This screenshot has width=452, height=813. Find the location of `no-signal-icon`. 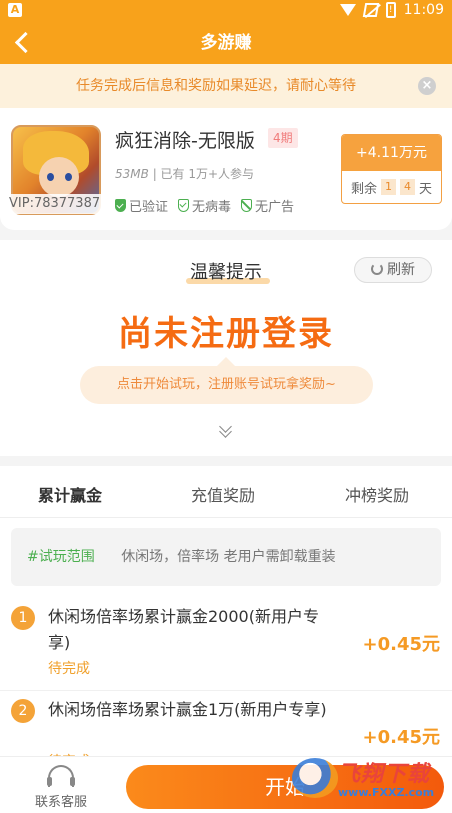

no-signal-icon is located at coordinates (370, 10).